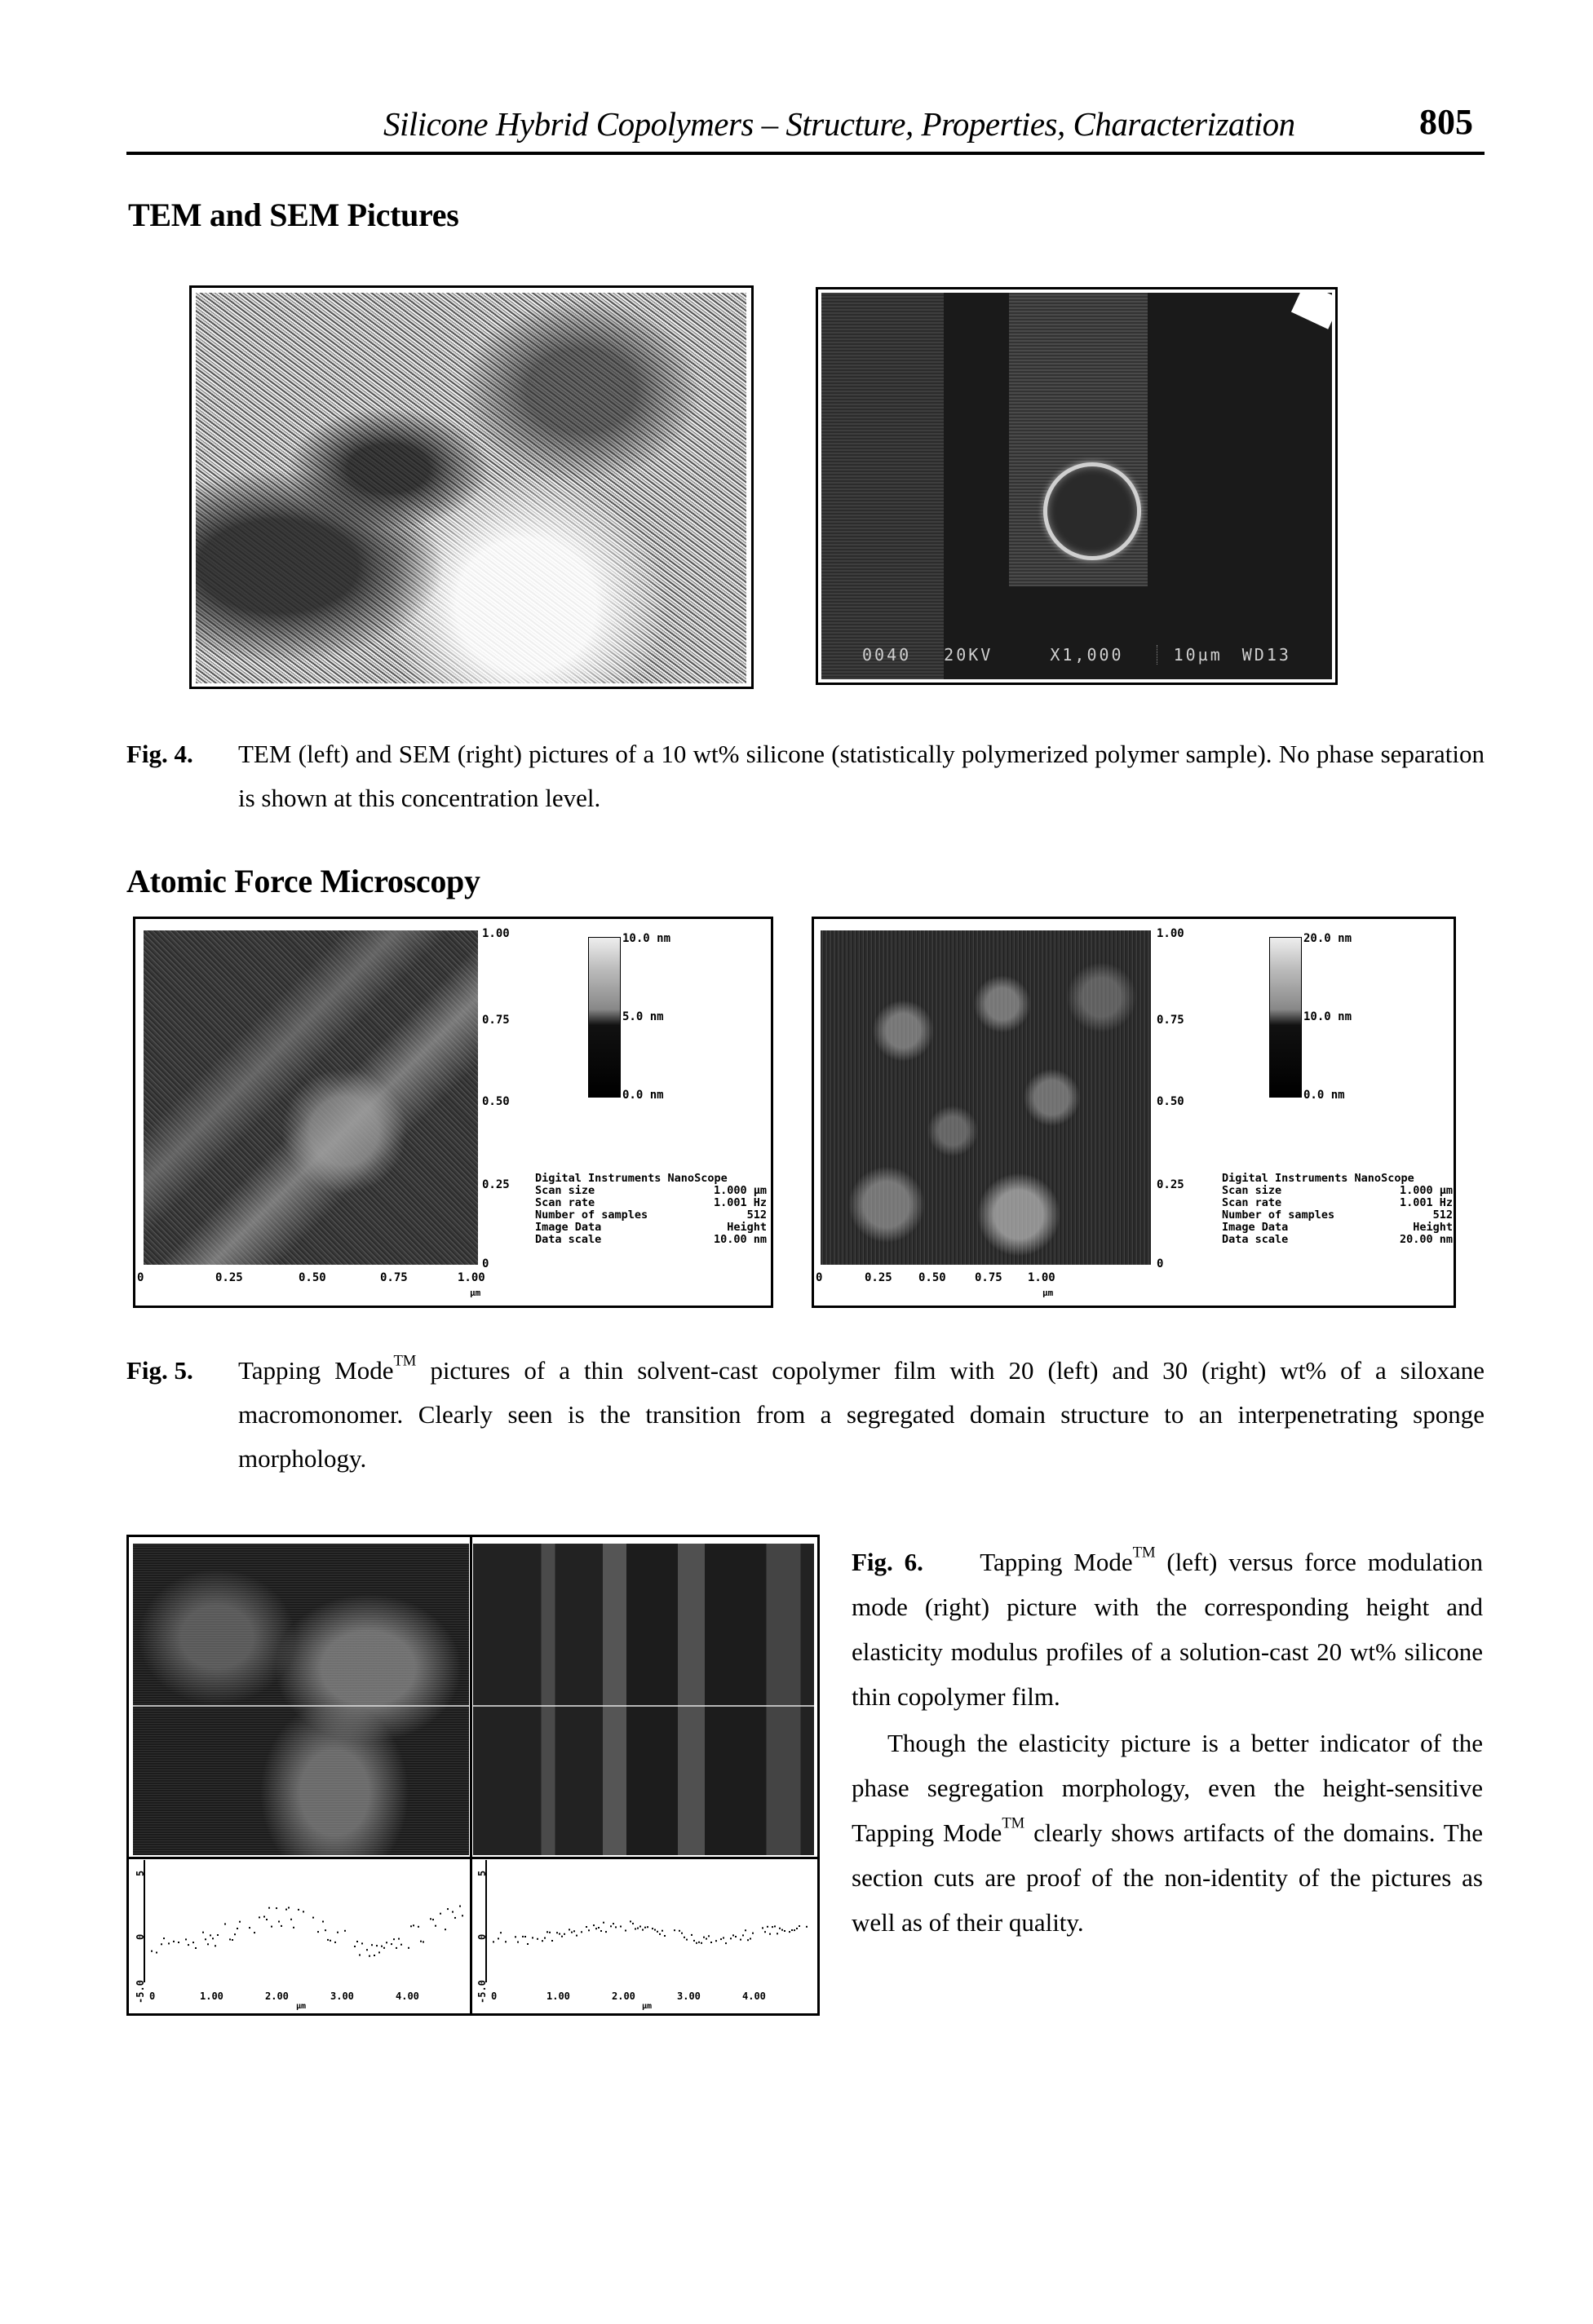 The width and height of the screenshot is (1593, 2324). What do you see at coordinates (152, 1996) in the screenshot?
I see `x-tick: 0` at bounding box center [152, 1996].